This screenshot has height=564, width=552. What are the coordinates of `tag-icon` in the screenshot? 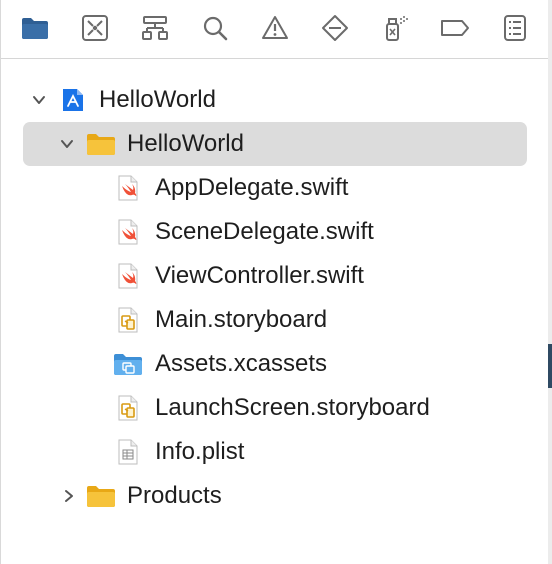 It's located at (455, 28).